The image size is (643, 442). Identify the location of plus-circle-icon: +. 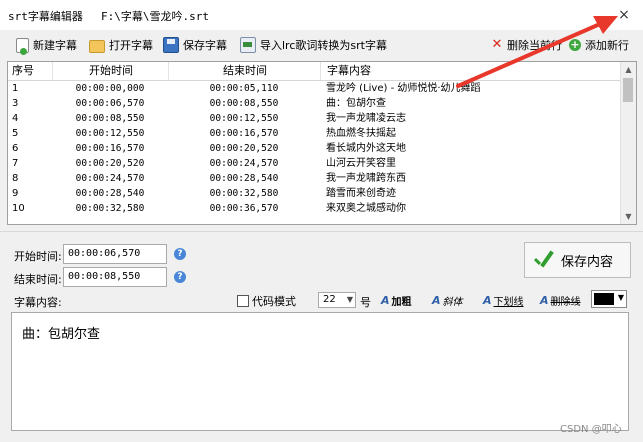
(575, 44).